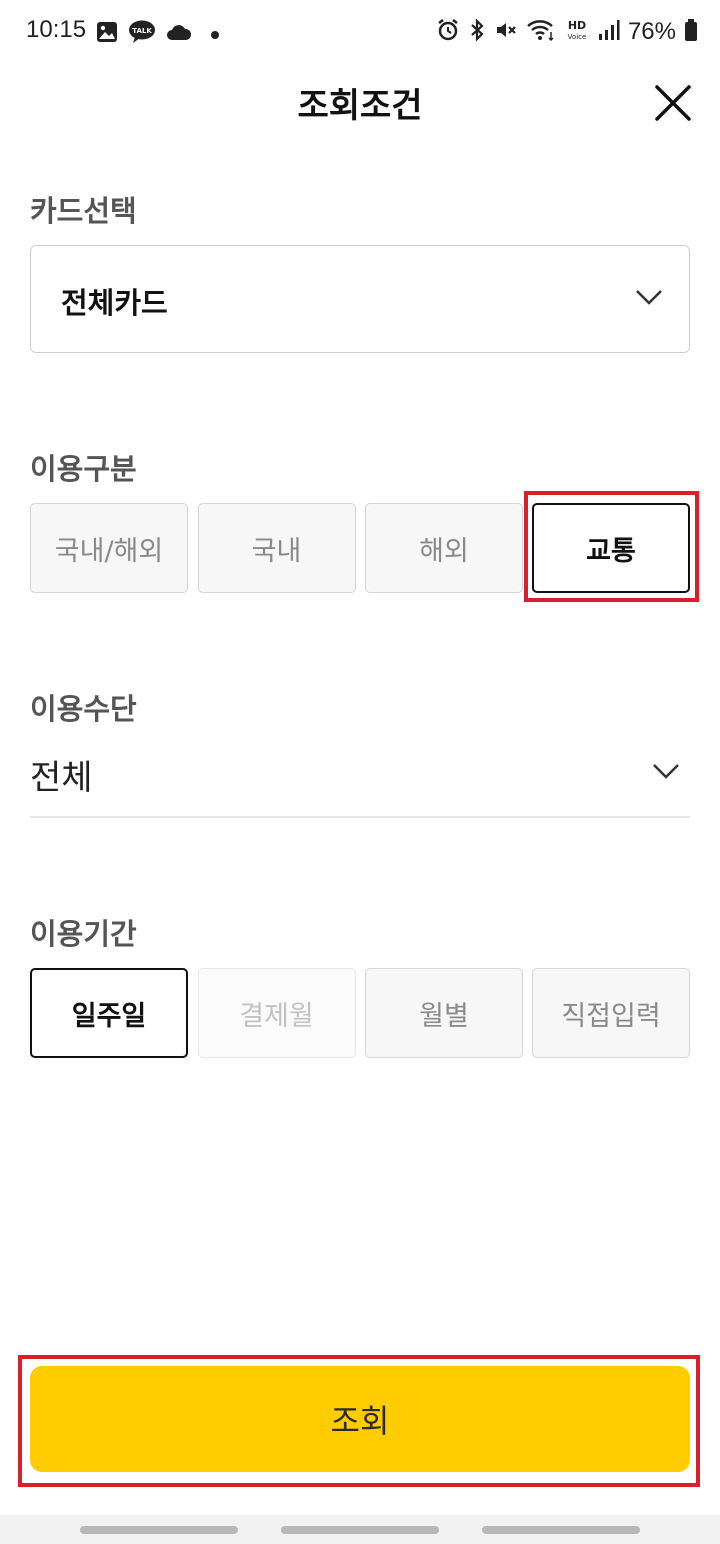 This screenshot has width=720, height=1544. What do you see at coordinates (83, 469) in the screenshot?
I see `usage-type-label: 이용구분` at bounding box center [83, 469].